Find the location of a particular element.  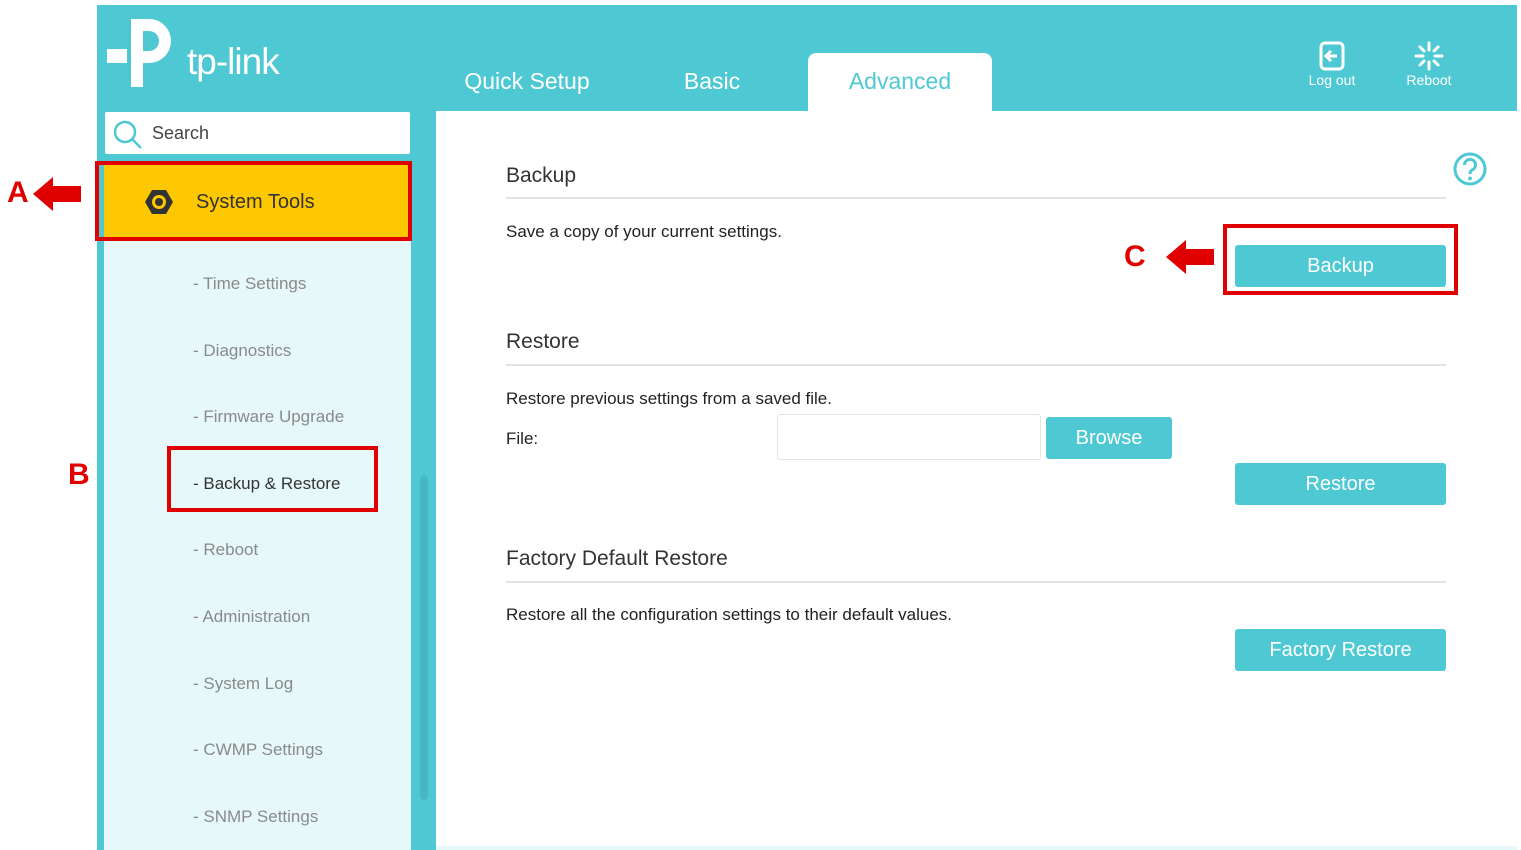

browse-button: Browse is located at coordinates (1109, 438).